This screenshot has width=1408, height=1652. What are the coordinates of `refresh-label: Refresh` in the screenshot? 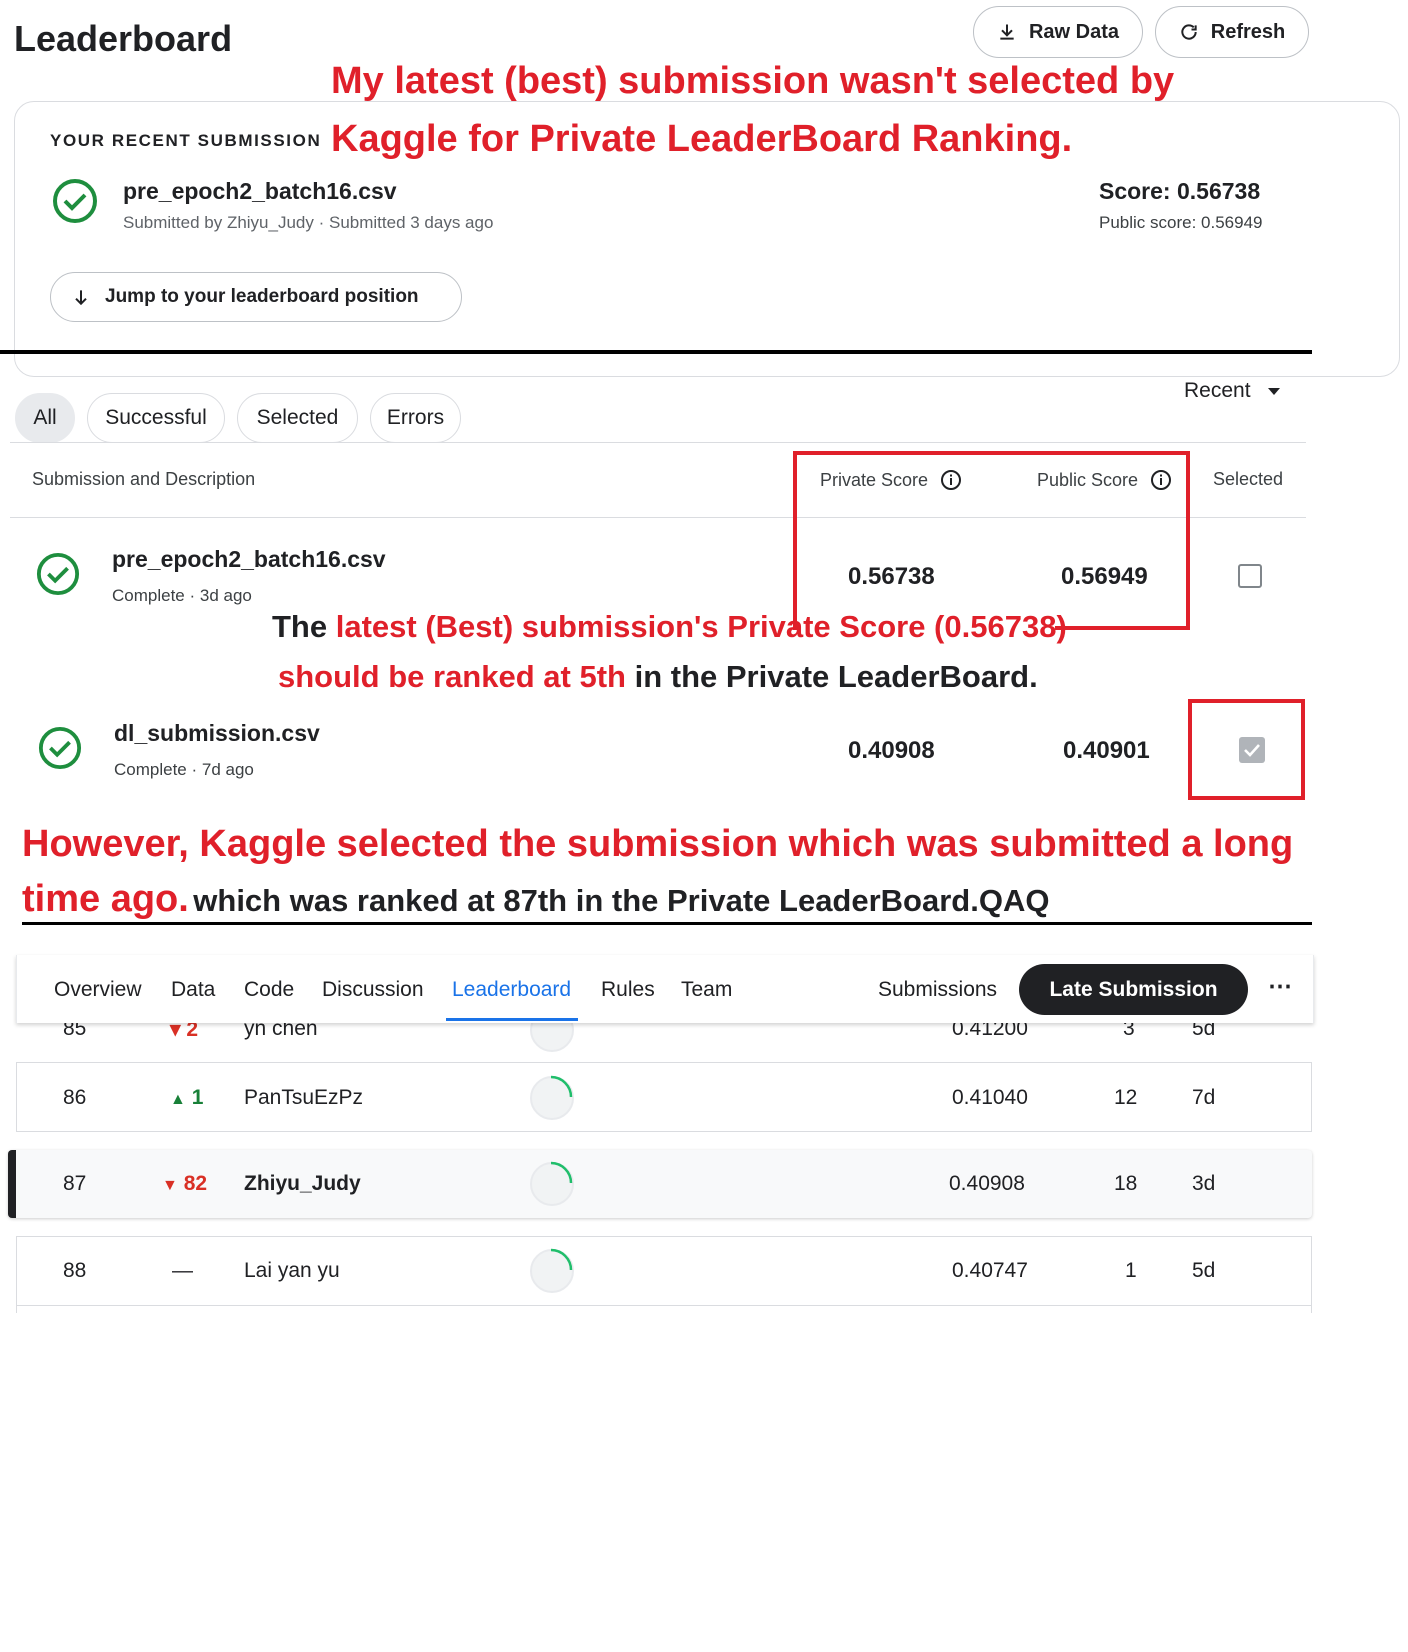 It's located at (1248, 31).